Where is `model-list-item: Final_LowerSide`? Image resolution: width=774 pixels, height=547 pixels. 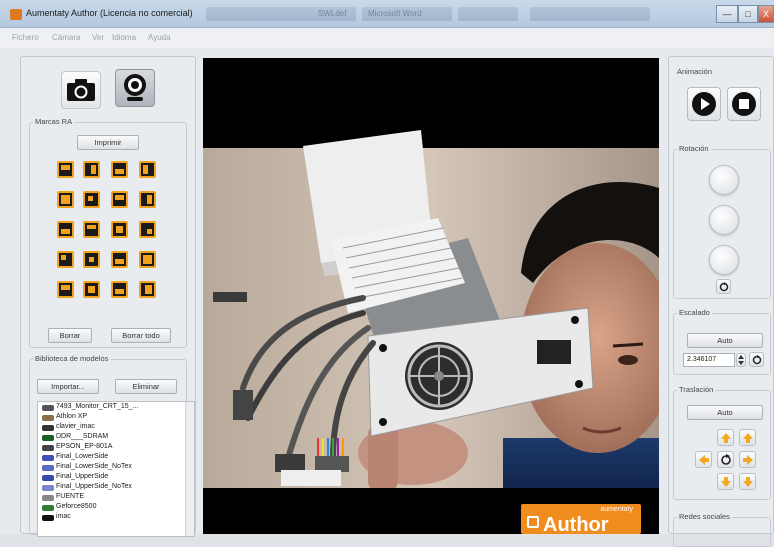 model-list-item: Final_LowerSide is located at coordinates (82, 456).